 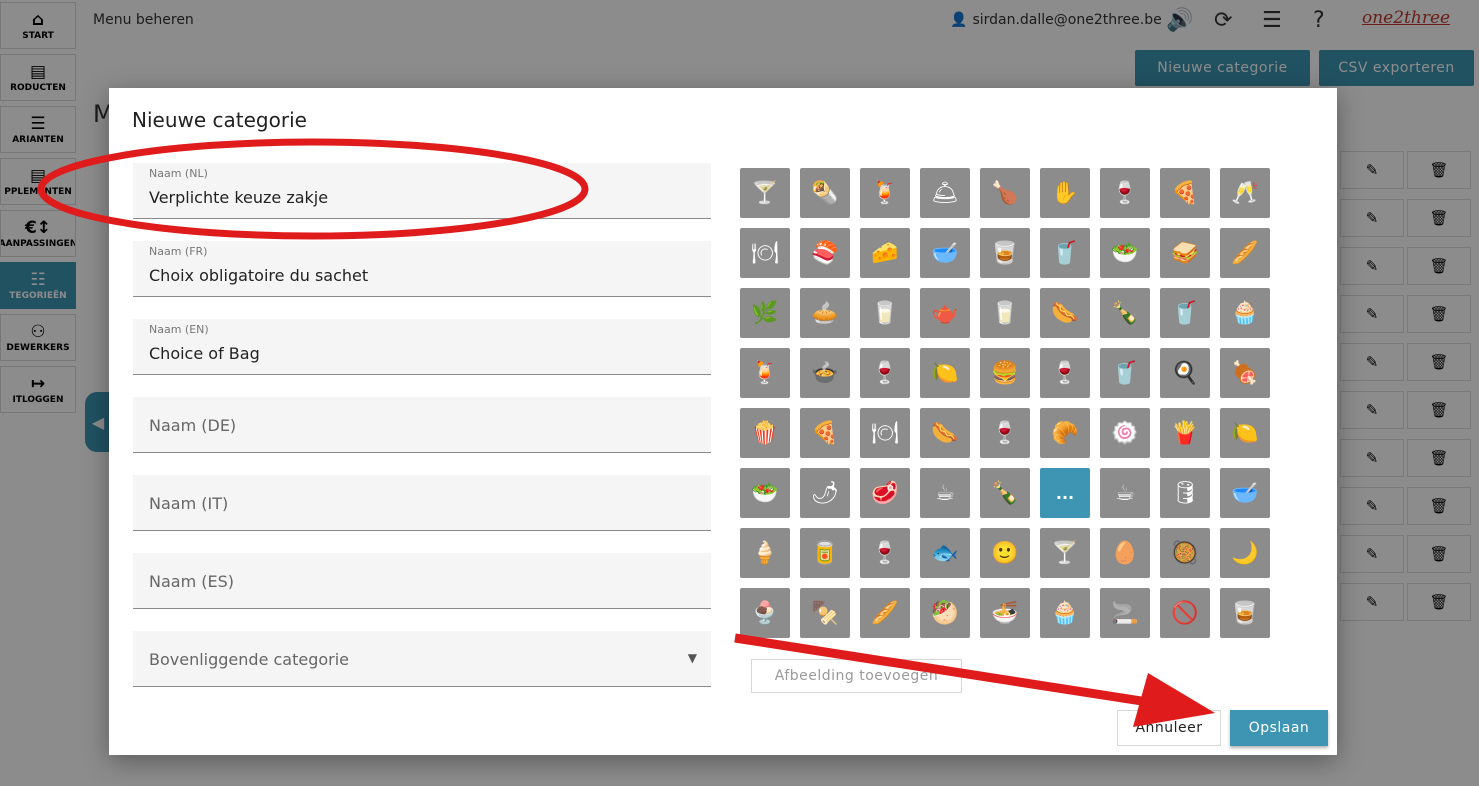 What do you see at coordinates (945, 553) in the screenshot?
I see `icon-option: 🐟` at bounding box center [945, 553].